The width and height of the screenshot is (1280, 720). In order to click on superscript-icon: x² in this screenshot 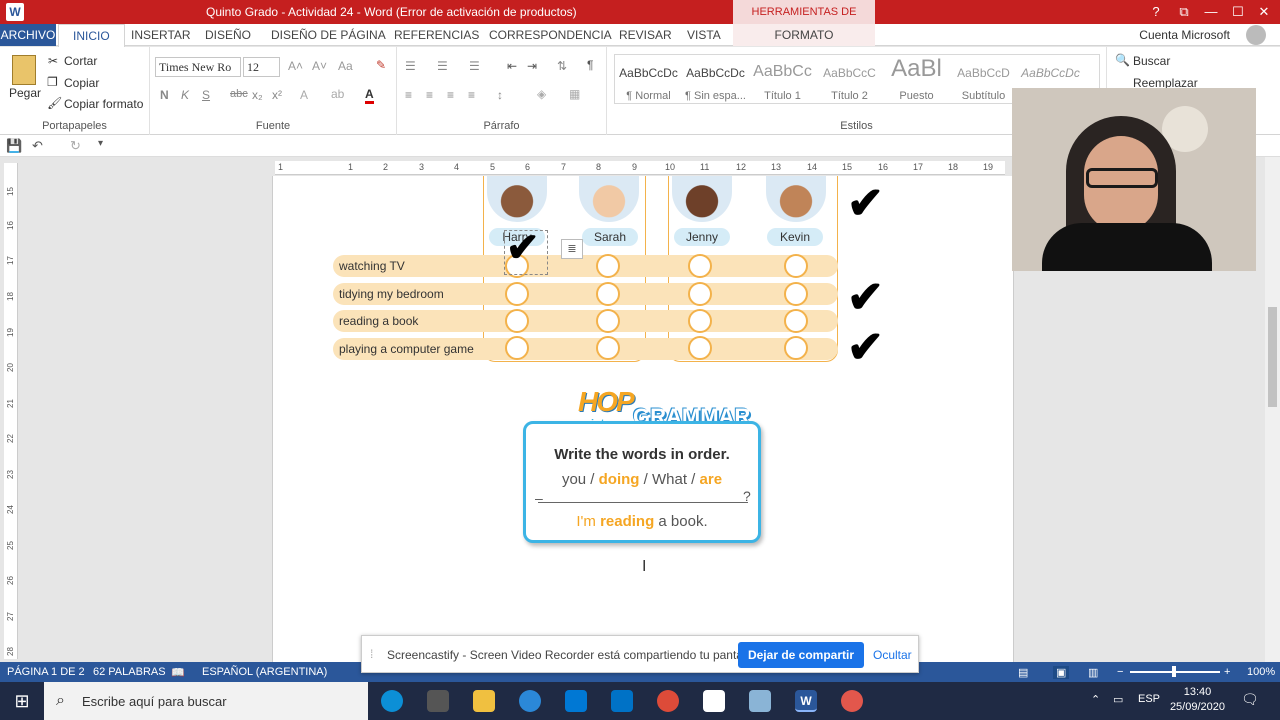, I will do `click(277, 95)`.